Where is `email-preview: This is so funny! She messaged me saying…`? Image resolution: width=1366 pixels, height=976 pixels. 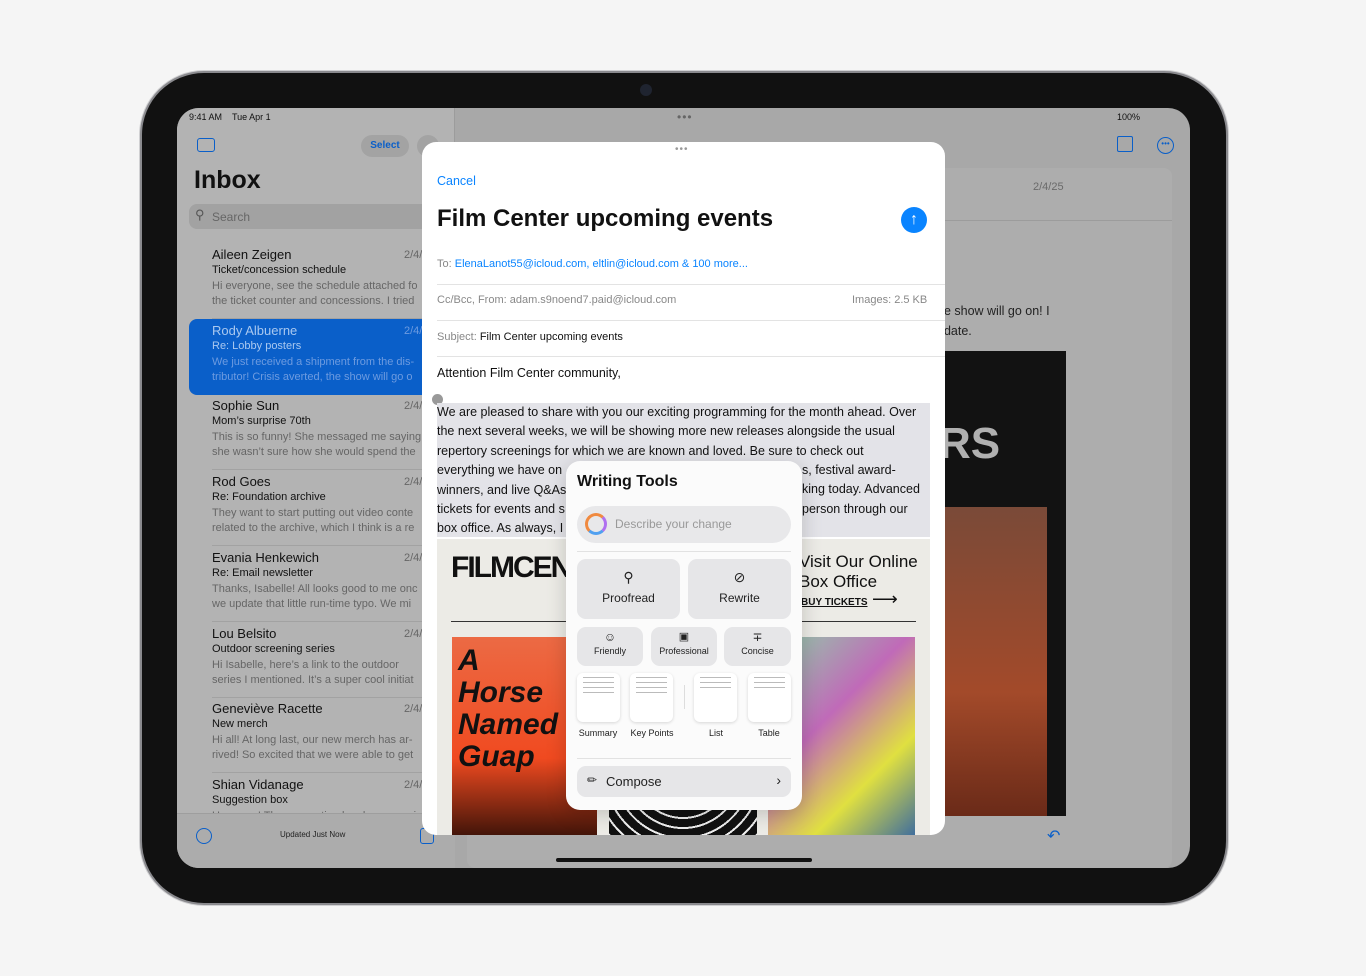
email-preview: This is so funny! She messaged me saying… is located at coordinates (317, 445).